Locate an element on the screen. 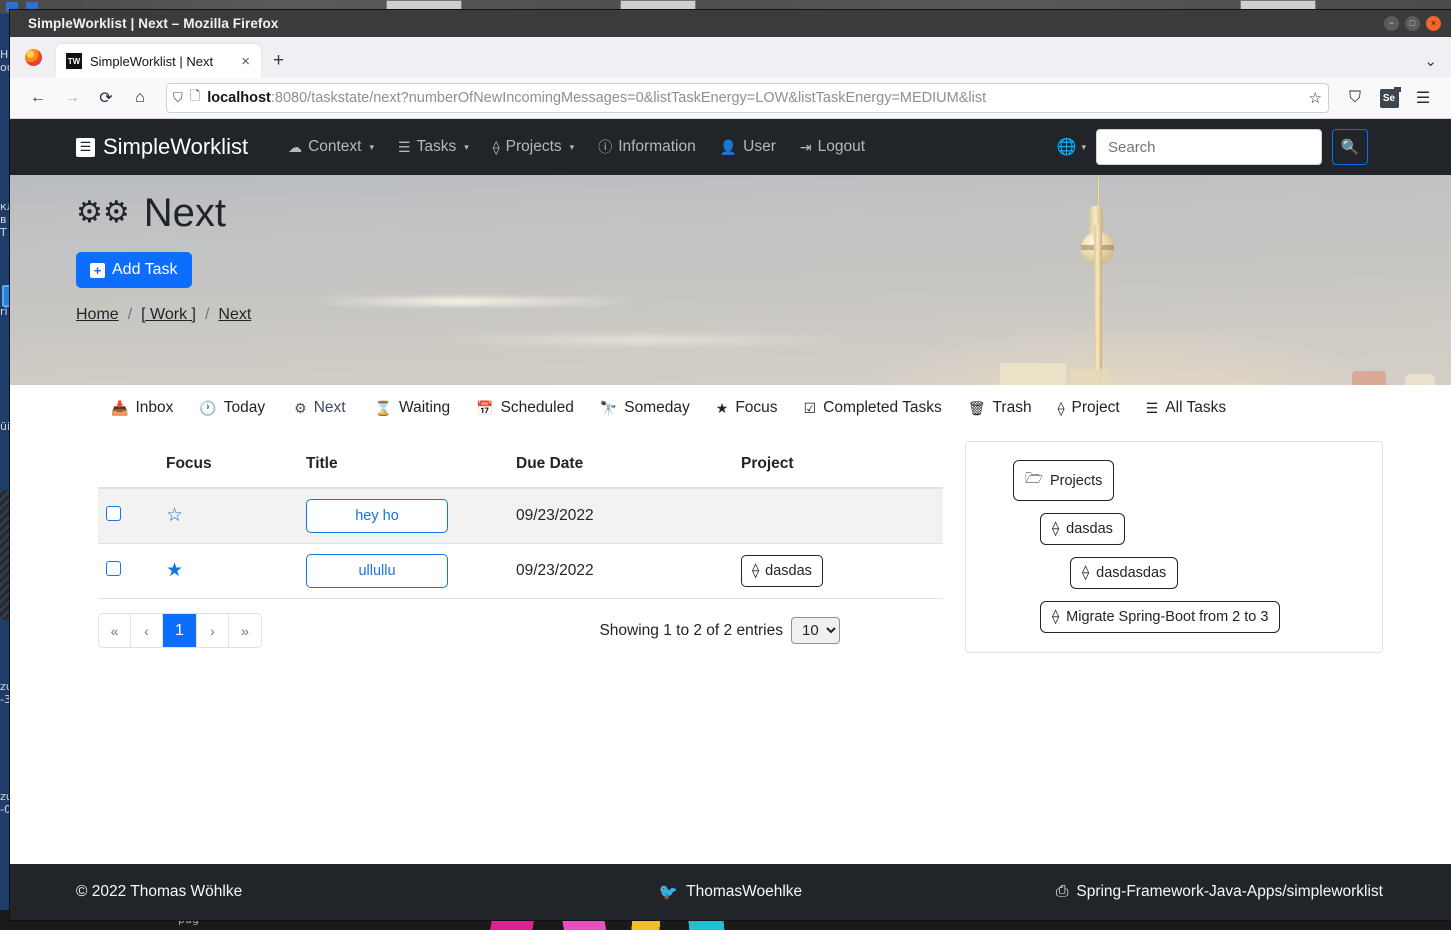  tab-project-label: Project is located at coordinates (1095, 407).